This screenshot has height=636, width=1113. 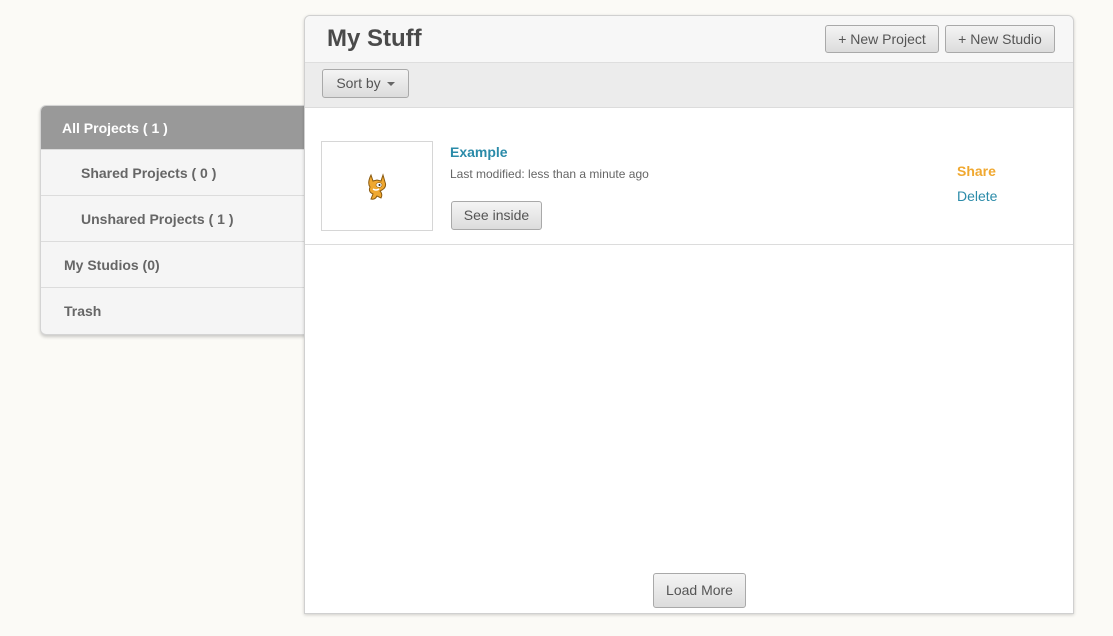 I want to click on delete-link: Delete, so click(x=977, y=196).